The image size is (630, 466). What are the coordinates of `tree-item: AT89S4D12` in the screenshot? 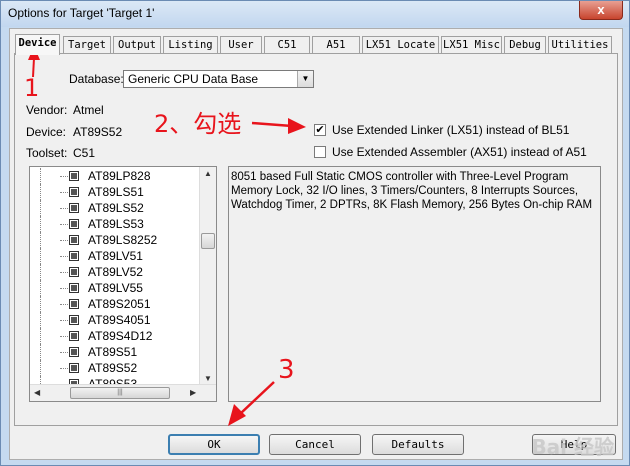 It's located at (114, 336).